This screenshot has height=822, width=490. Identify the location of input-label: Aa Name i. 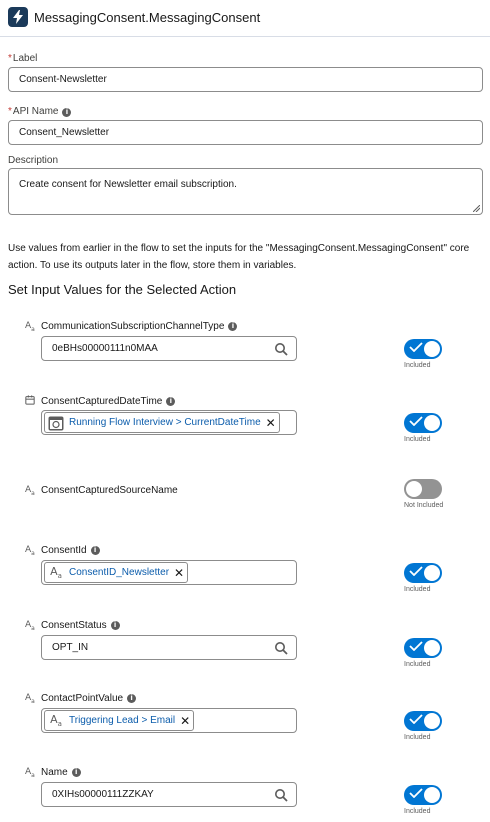
(53, 773).